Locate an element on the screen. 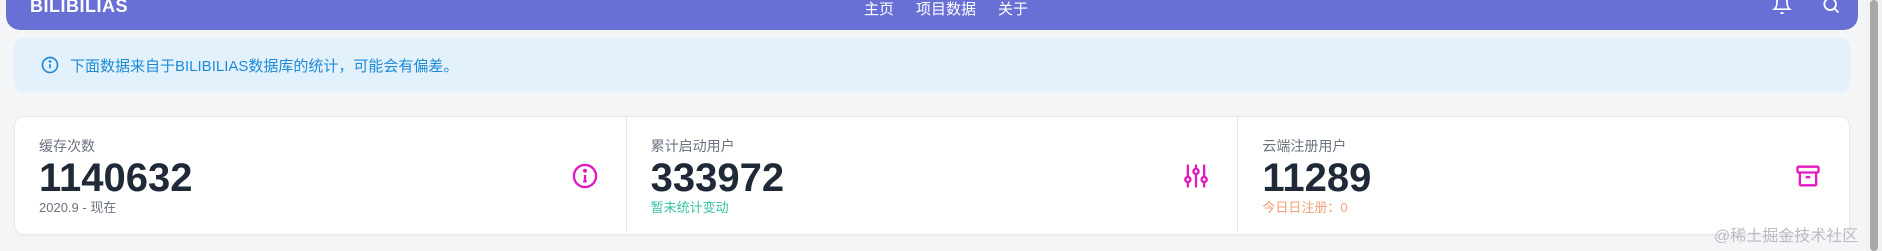 The width and height of the screenshot is (1882, 251). scrollbar-thumb is located at coordinates (1874, 125).